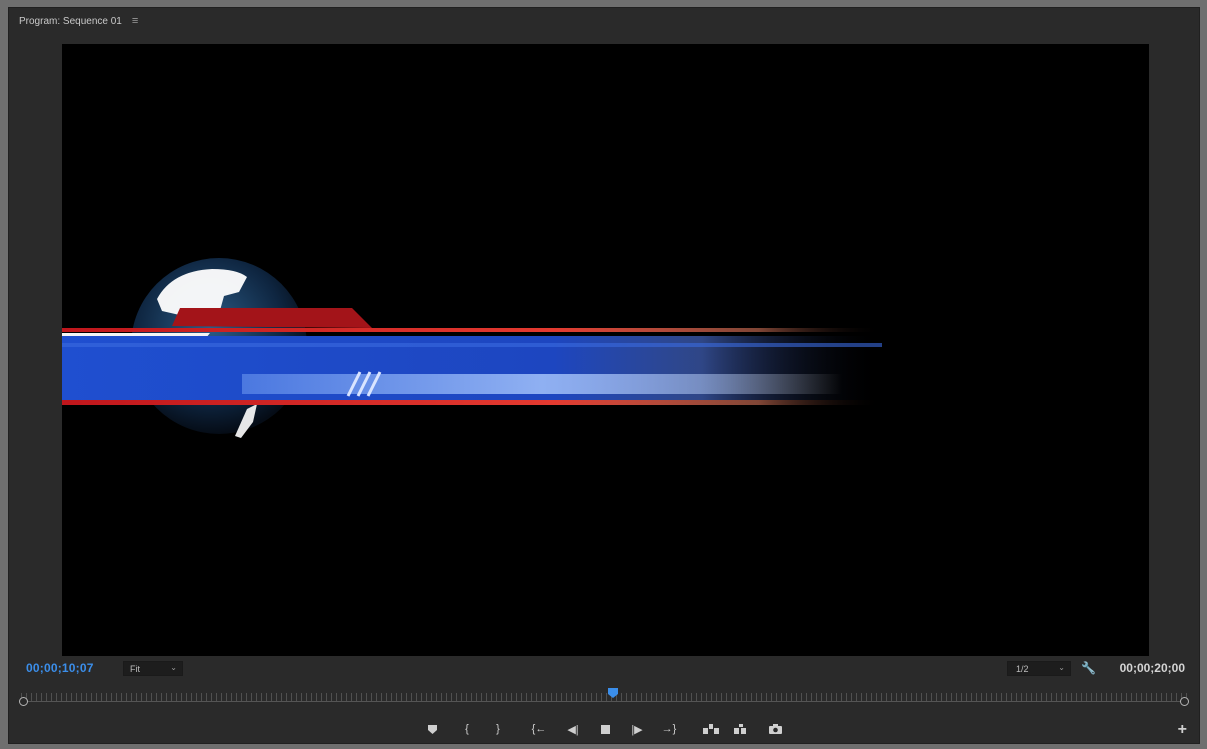 The width and height of the screenshot is (1207, 749). What do you see at coordinates (1088, 668) in the screenshot?
I see `wrench-icon: 🔧` at bounding box center [1088, 668].